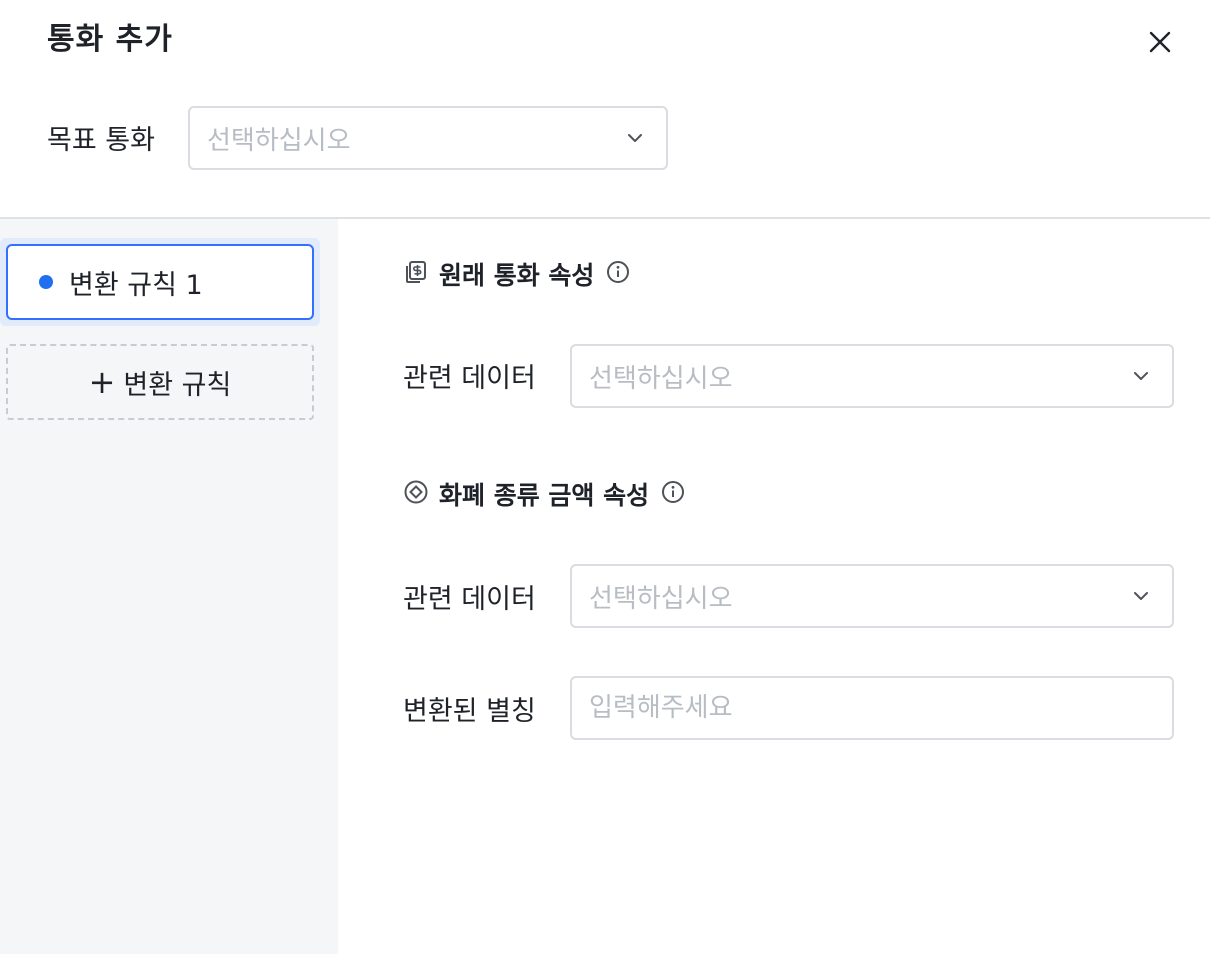 The image size is (1210, 954). I want to click on close-icon, so click(1160, 42).